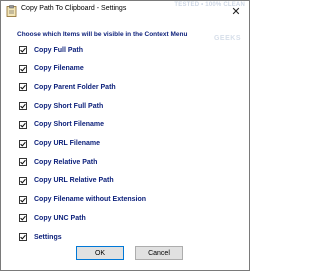 This screenshot has height=271, width=320. I want to click on ok-button-label: OK, so click(100, 253).